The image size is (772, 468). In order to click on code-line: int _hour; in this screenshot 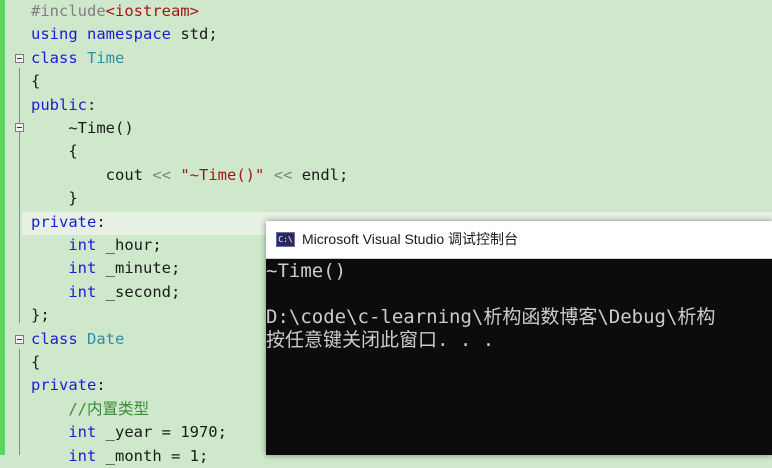, I will do `click(96, 245)`.